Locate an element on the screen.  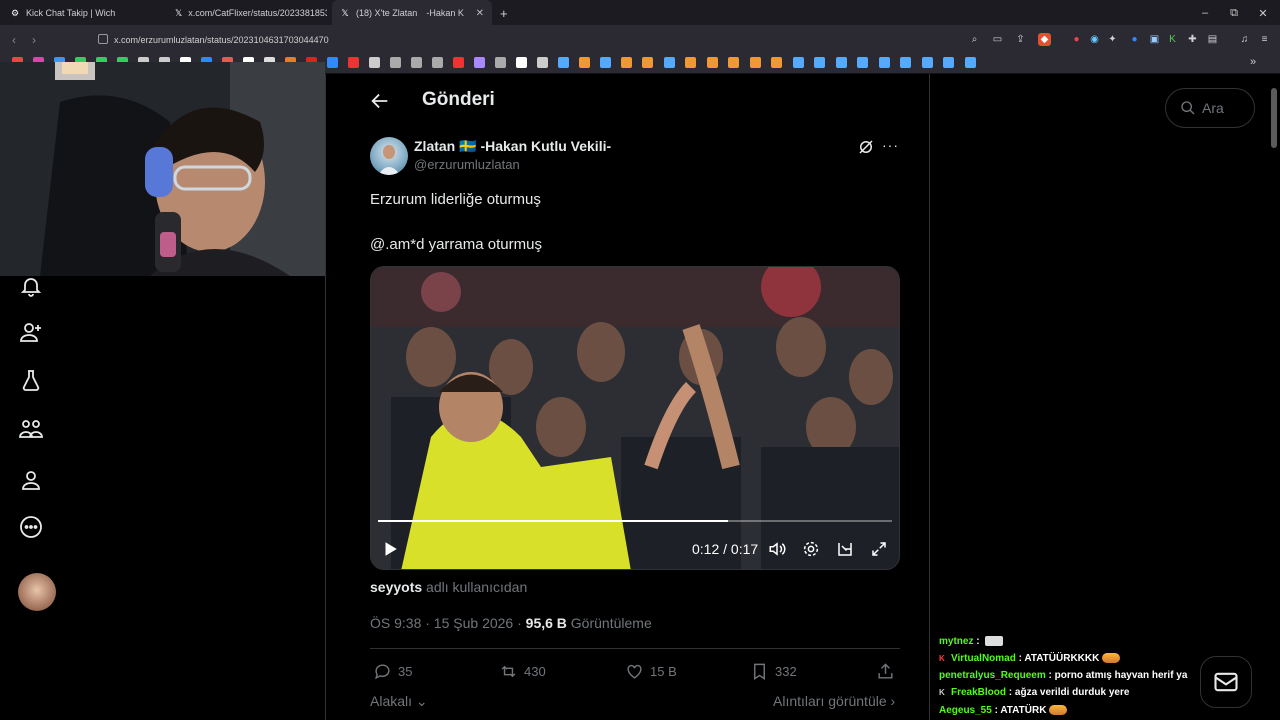
profile-icon is located at coordinates (31, 480).